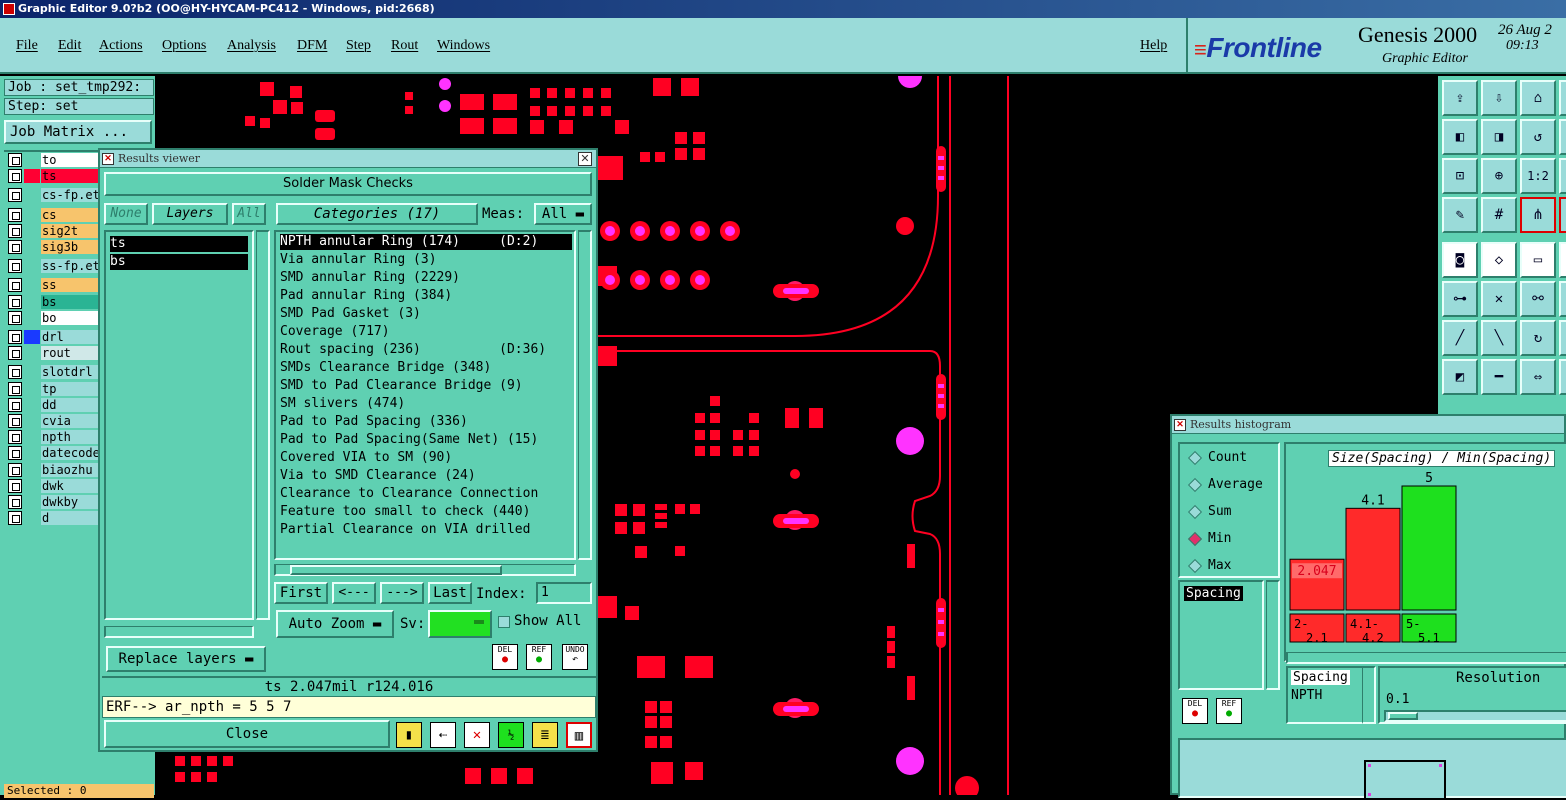  What do you see at coordinates (1538, 377) in the screenshot?
I see `align-icon: ⇔` at bounding box center [1538, 377].